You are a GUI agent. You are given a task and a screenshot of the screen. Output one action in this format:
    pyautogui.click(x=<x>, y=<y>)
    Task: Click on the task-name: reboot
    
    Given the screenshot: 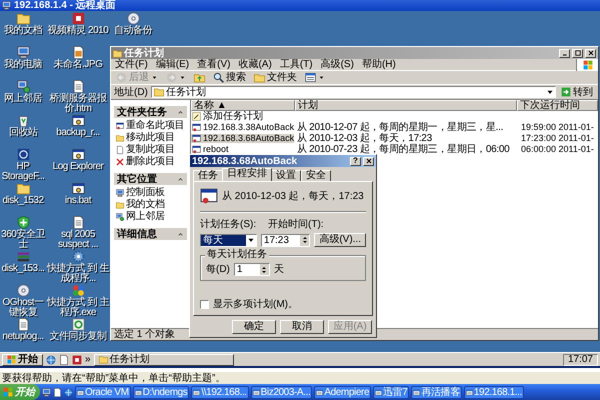 What is the action you would take?
    pyautogui.click(x=210, y=149)
    